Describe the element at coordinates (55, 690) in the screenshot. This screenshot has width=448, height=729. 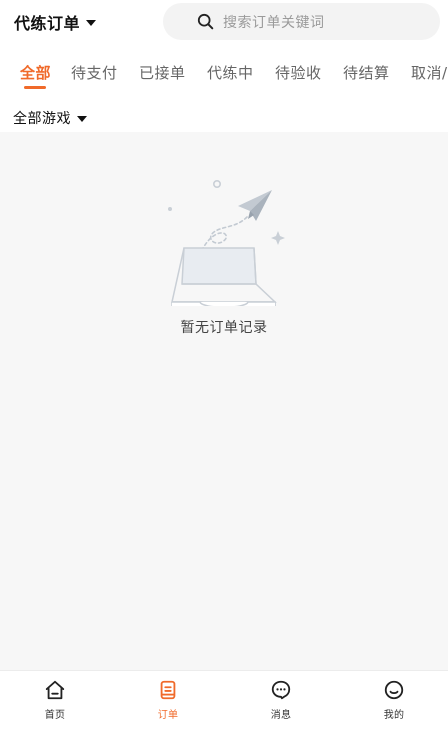
I see `home-icon` at that location.